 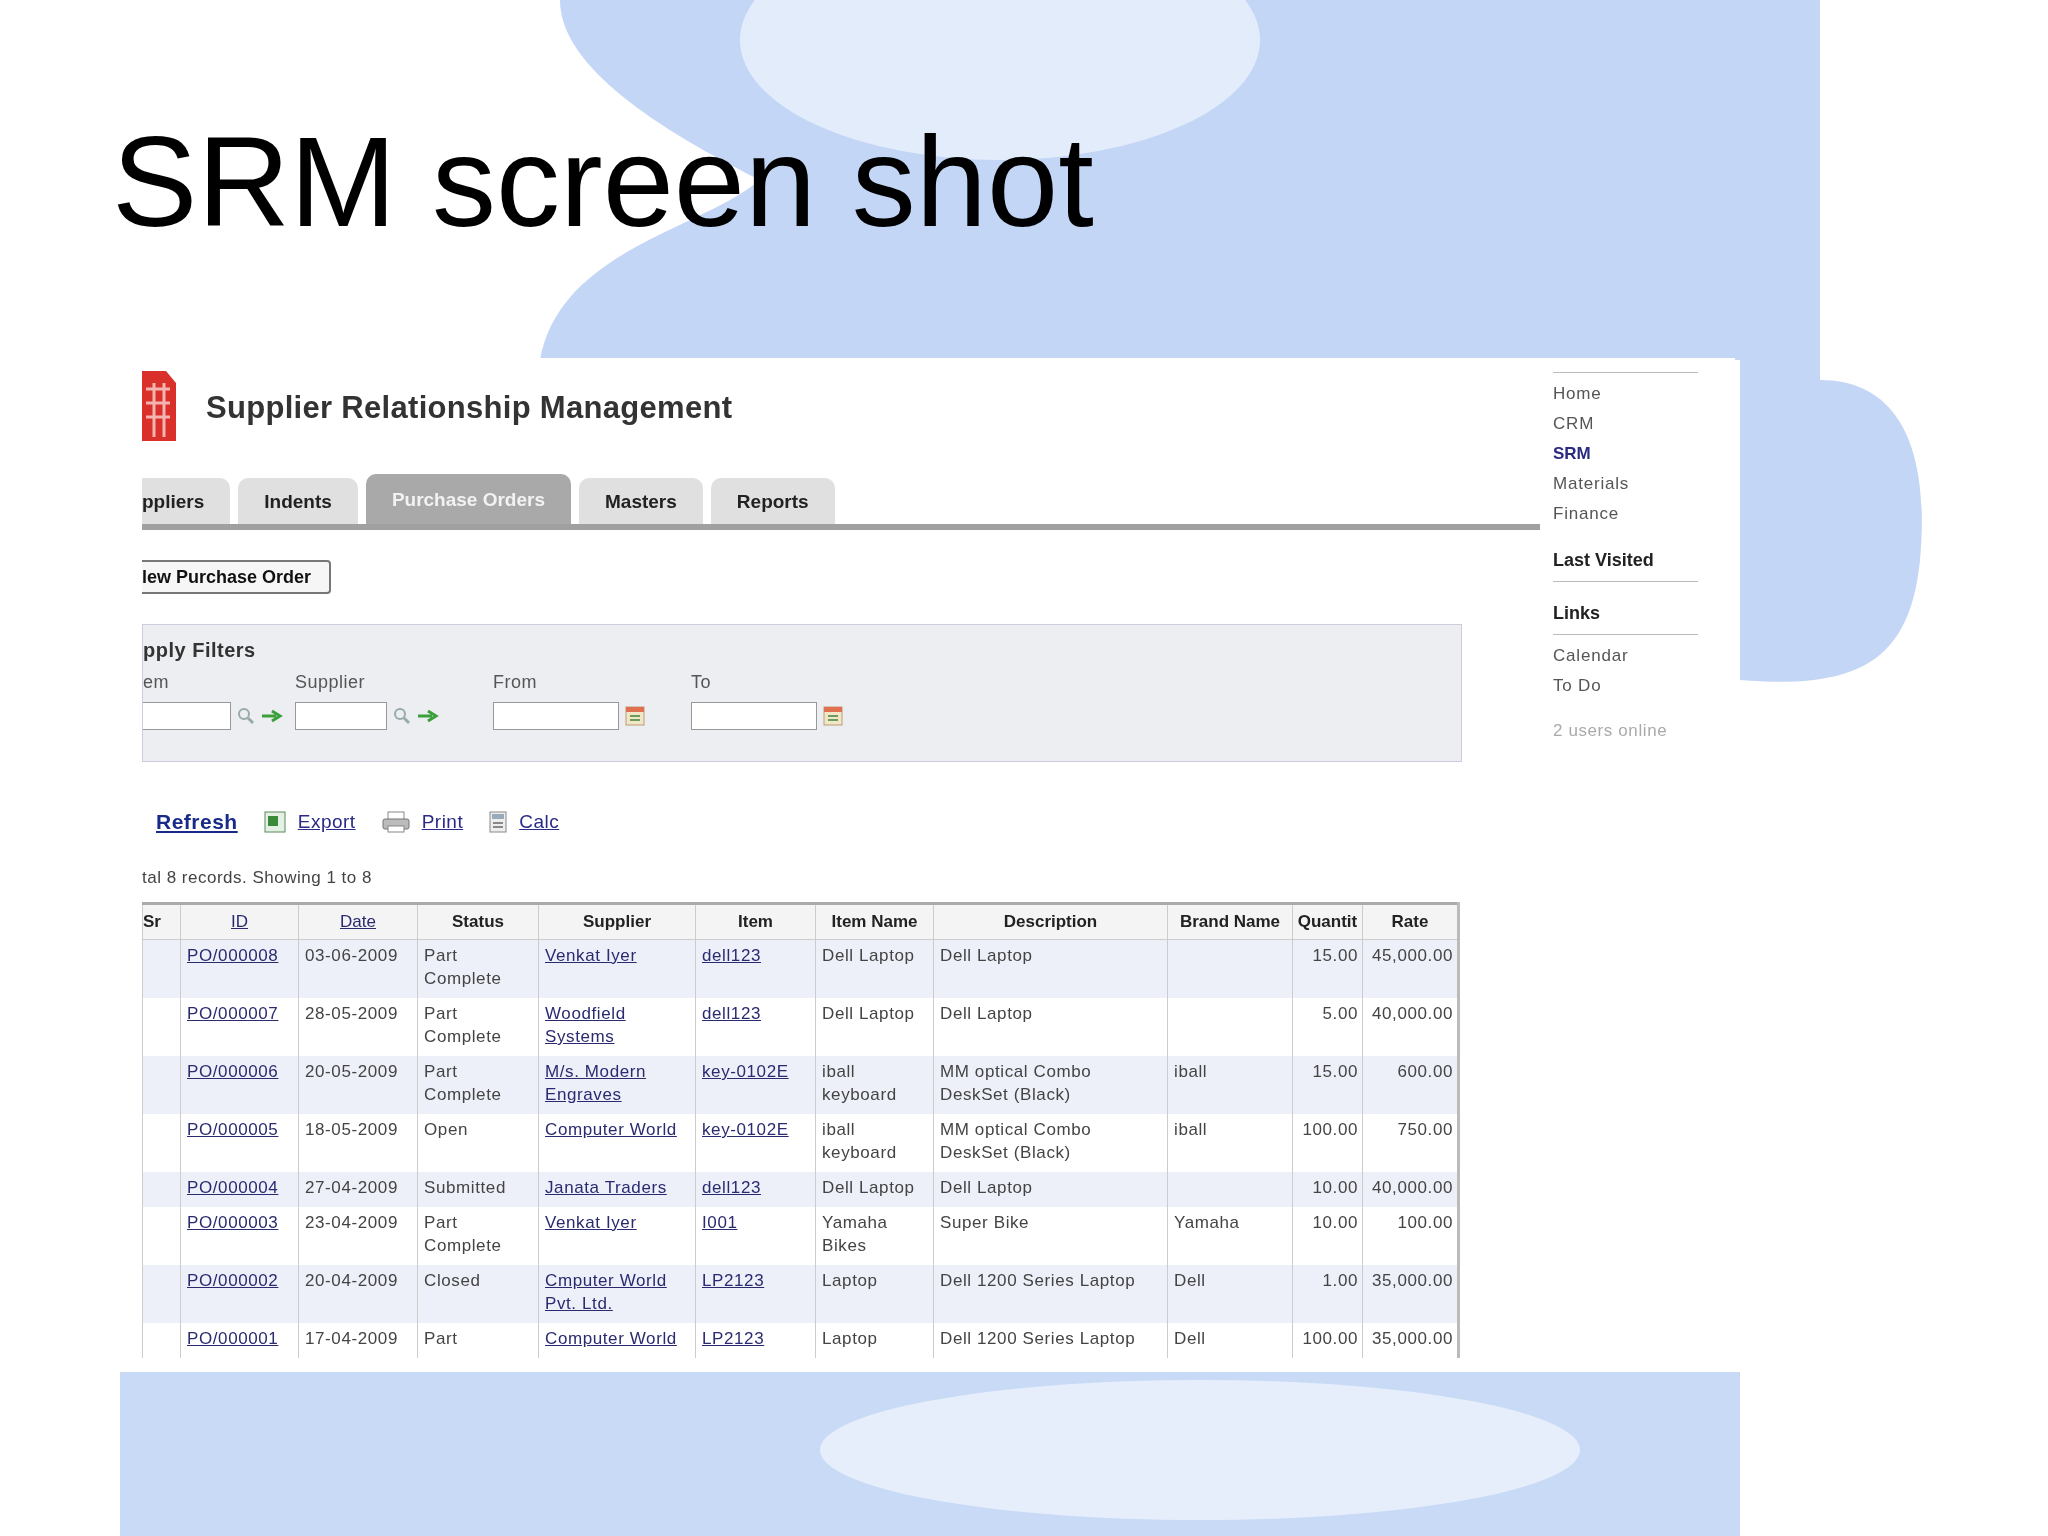 I want to click on order-id-link: PO/000005, so click(x=233, y=1129).